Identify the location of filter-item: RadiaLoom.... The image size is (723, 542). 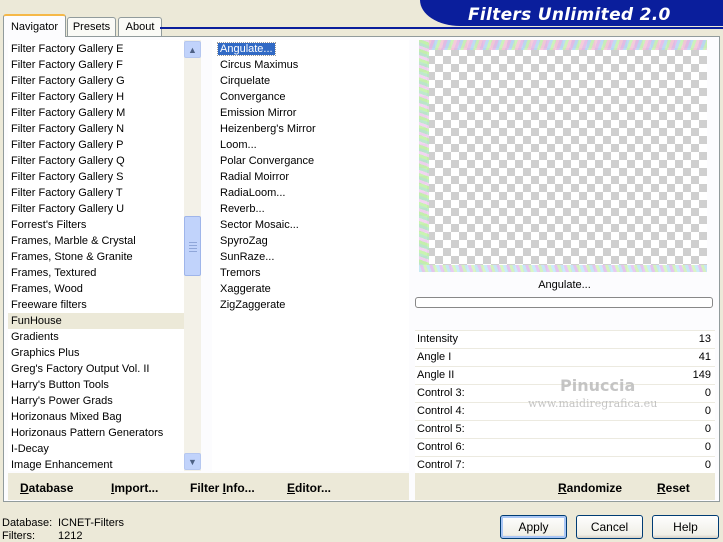
(313, 193).